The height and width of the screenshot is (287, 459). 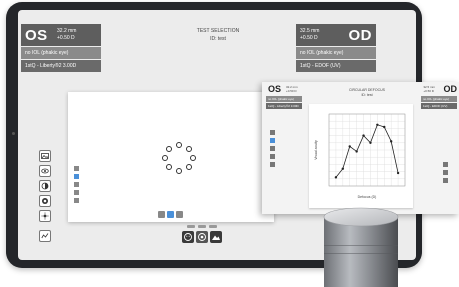 I want to click on image-icon, so click(x=45, y=156).